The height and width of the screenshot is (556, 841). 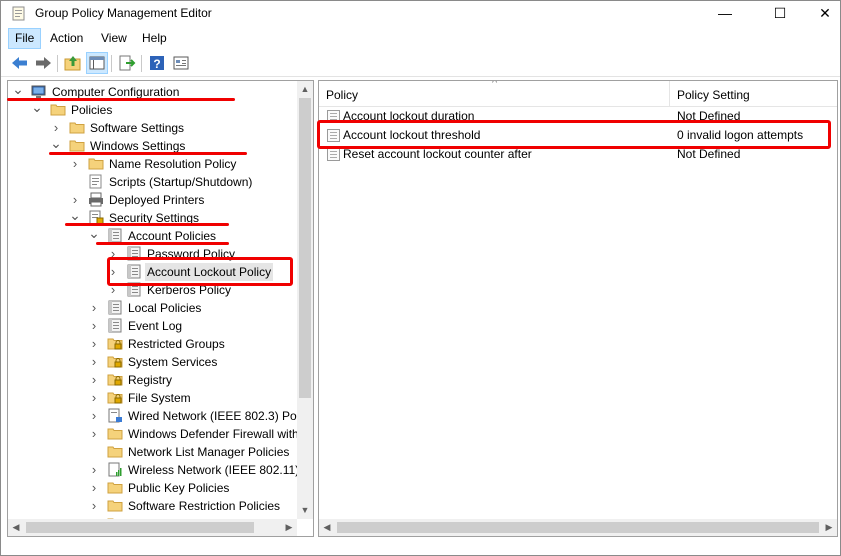 I want to click on tree-node-label: Restricted Groups, so click(x=176, y=344).